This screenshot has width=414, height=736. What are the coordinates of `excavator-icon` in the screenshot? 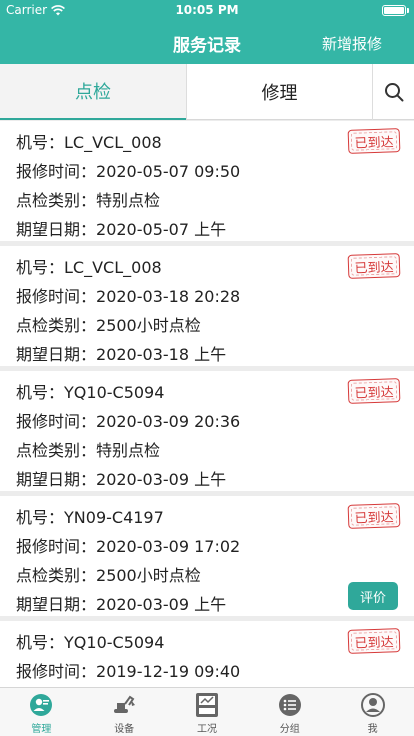 It's located at (125, 704).